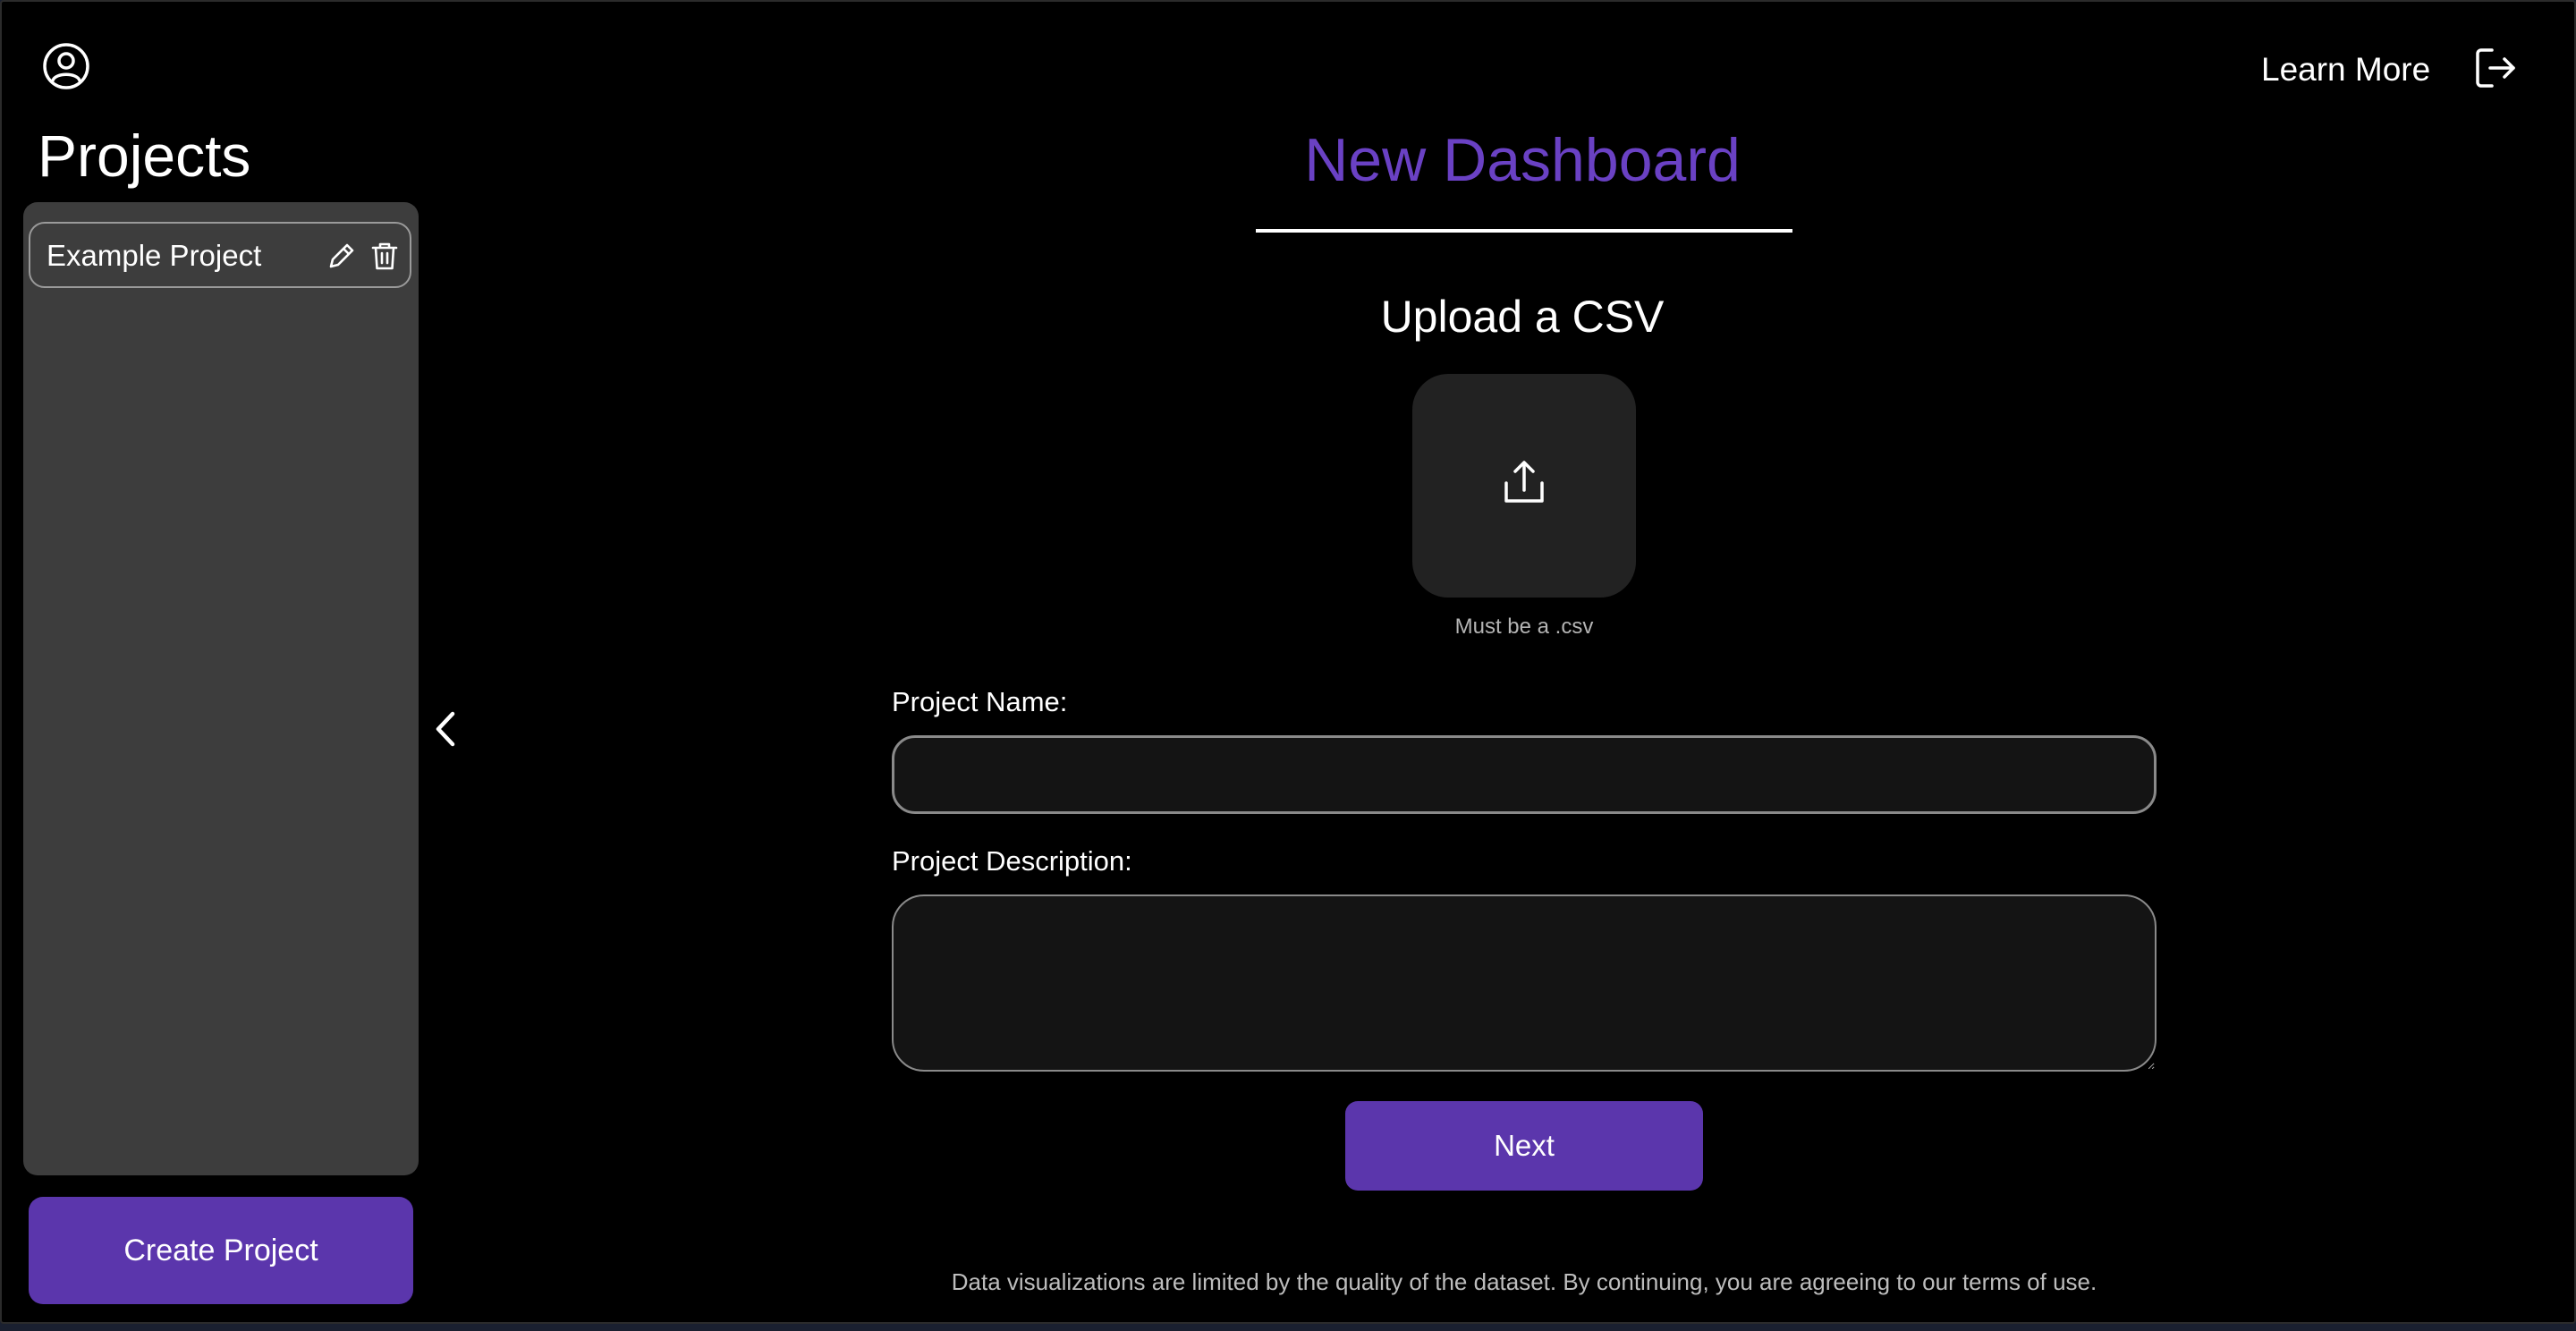  What do you see at coordinates (1522, 160) in the screenshot?
I see `page-title: New Dashboard` at bounding box center [1522, 160].